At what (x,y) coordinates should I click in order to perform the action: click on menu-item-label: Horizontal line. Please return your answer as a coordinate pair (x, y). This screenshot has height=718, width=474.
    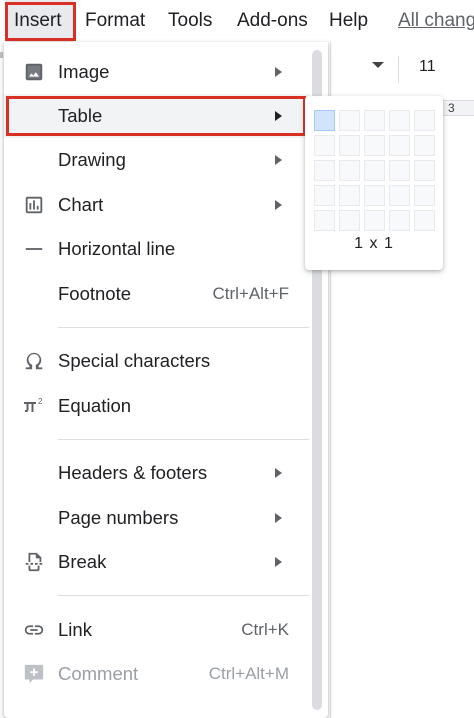
    Looking at the image, I should click on (117, 248).